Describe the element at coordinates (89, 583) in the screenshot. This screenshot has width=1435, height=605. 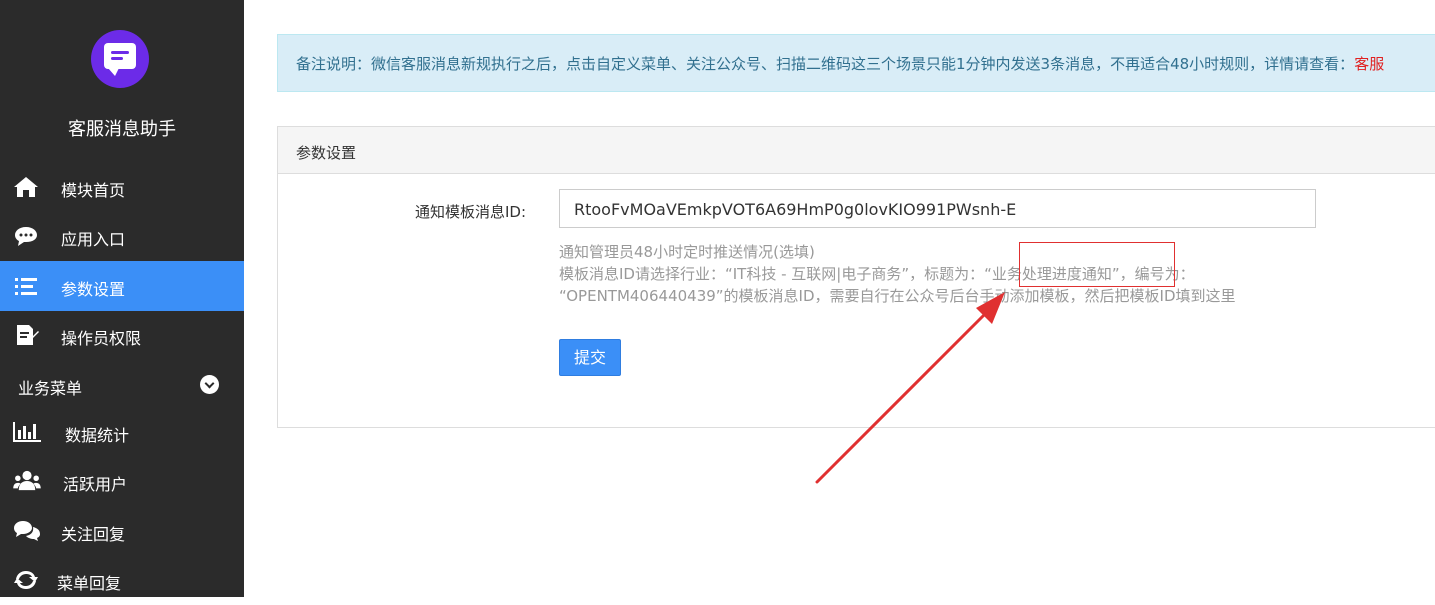
I see `sidebar-item-label: 菜单回复` at that location.